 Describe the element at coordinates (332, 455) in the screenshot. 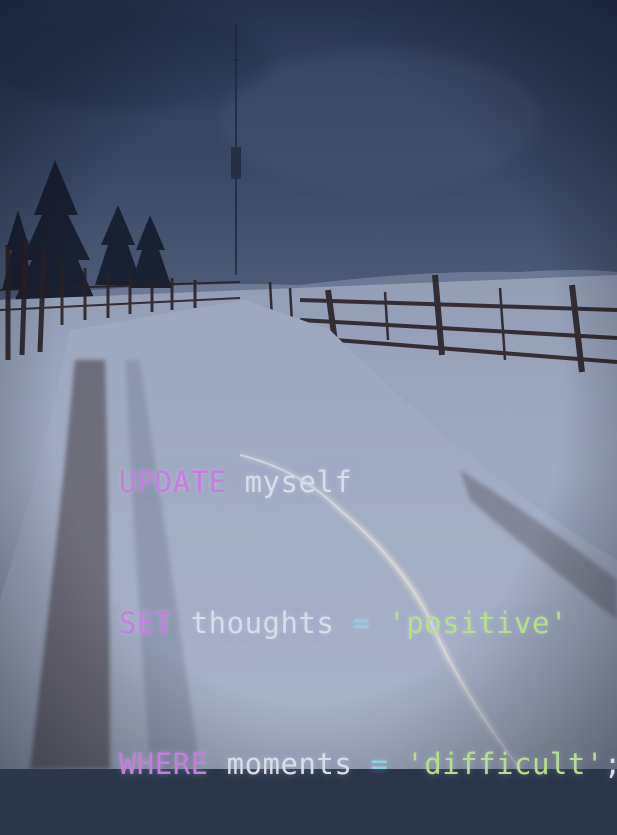

I see `code-line-1: UPDATE myself` at that location.